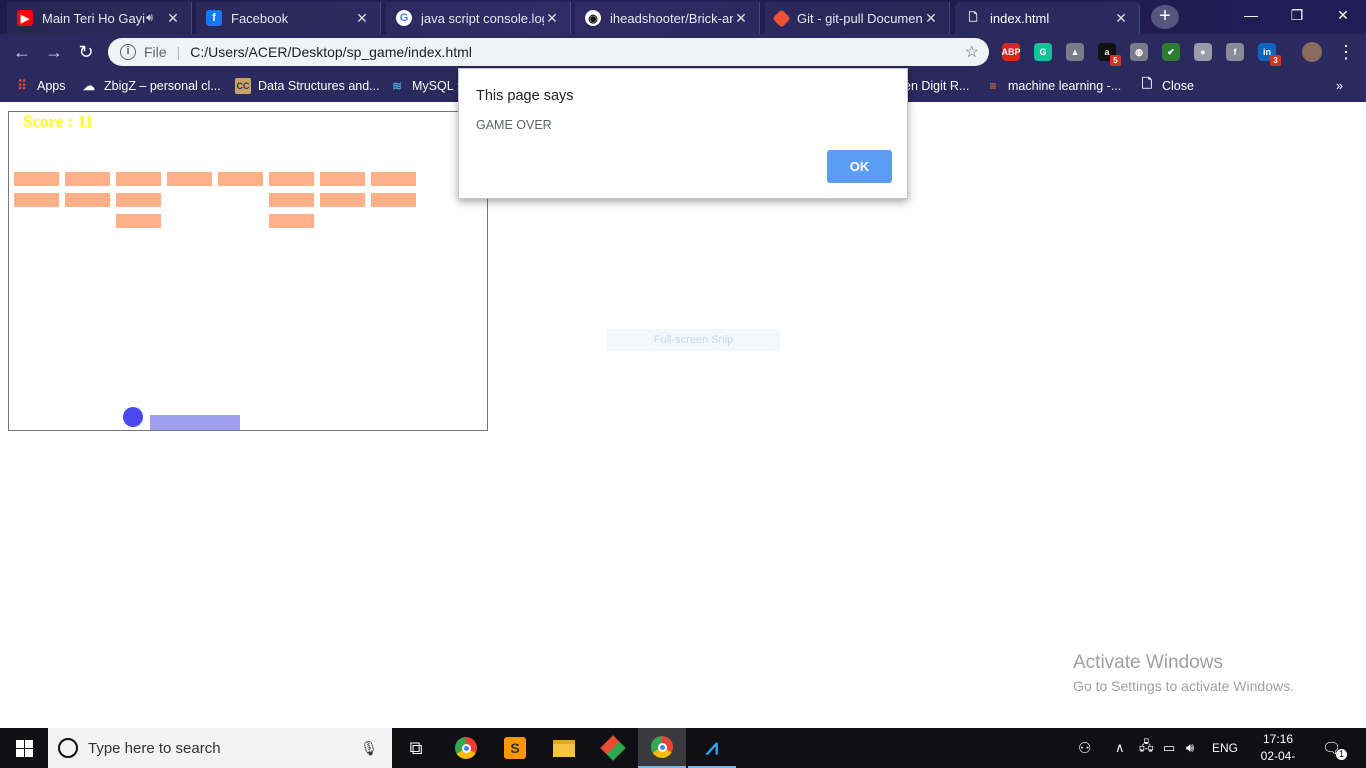 This screenshot has width=1366, height=768. I want to click on vscode-icon: ⩘, so click(712, 748).